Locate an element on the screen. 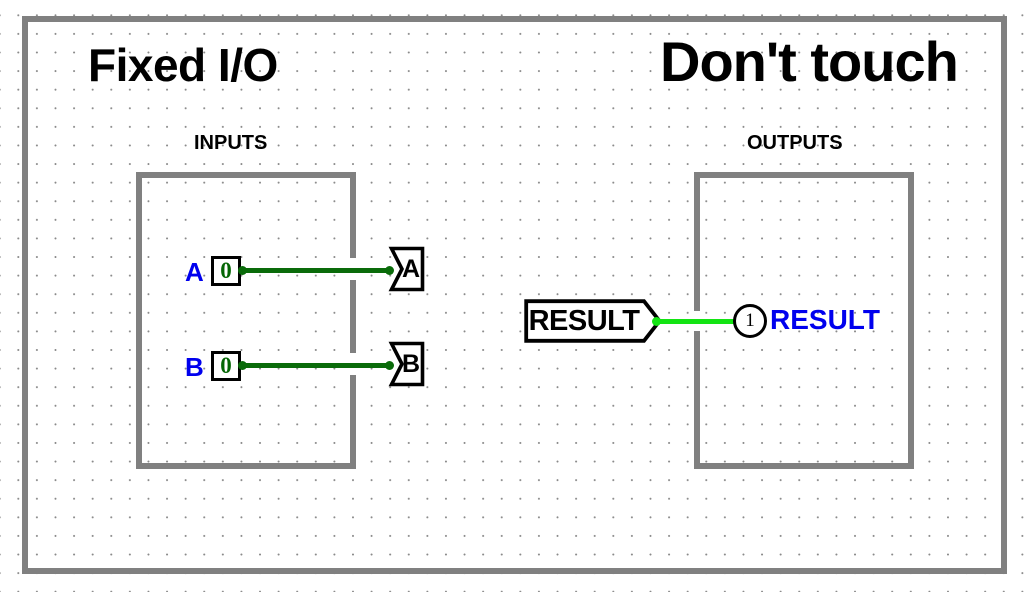  input-value-widget-b: 0 is located at coordinates (226, 366).